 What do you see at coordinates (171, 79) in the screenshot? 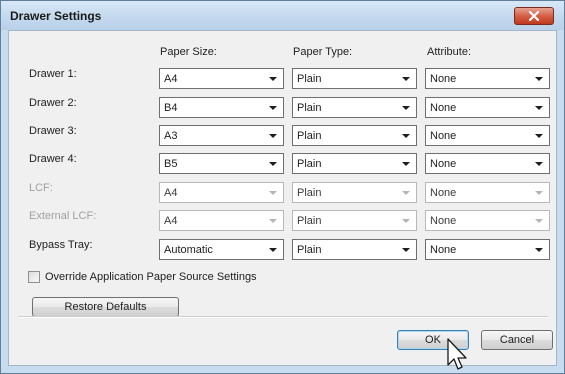
I see `drawer-1-paper-size-value: A4` at bounding box center [171, 79].